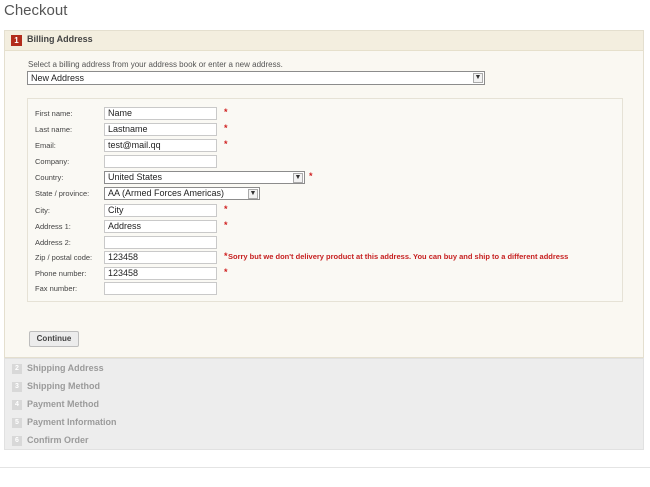 Image resolution: width=650 pixels, height=487 pixels. I want to click on state-select: AA (Armed Forces Americas) ▼, so click(182, 193).